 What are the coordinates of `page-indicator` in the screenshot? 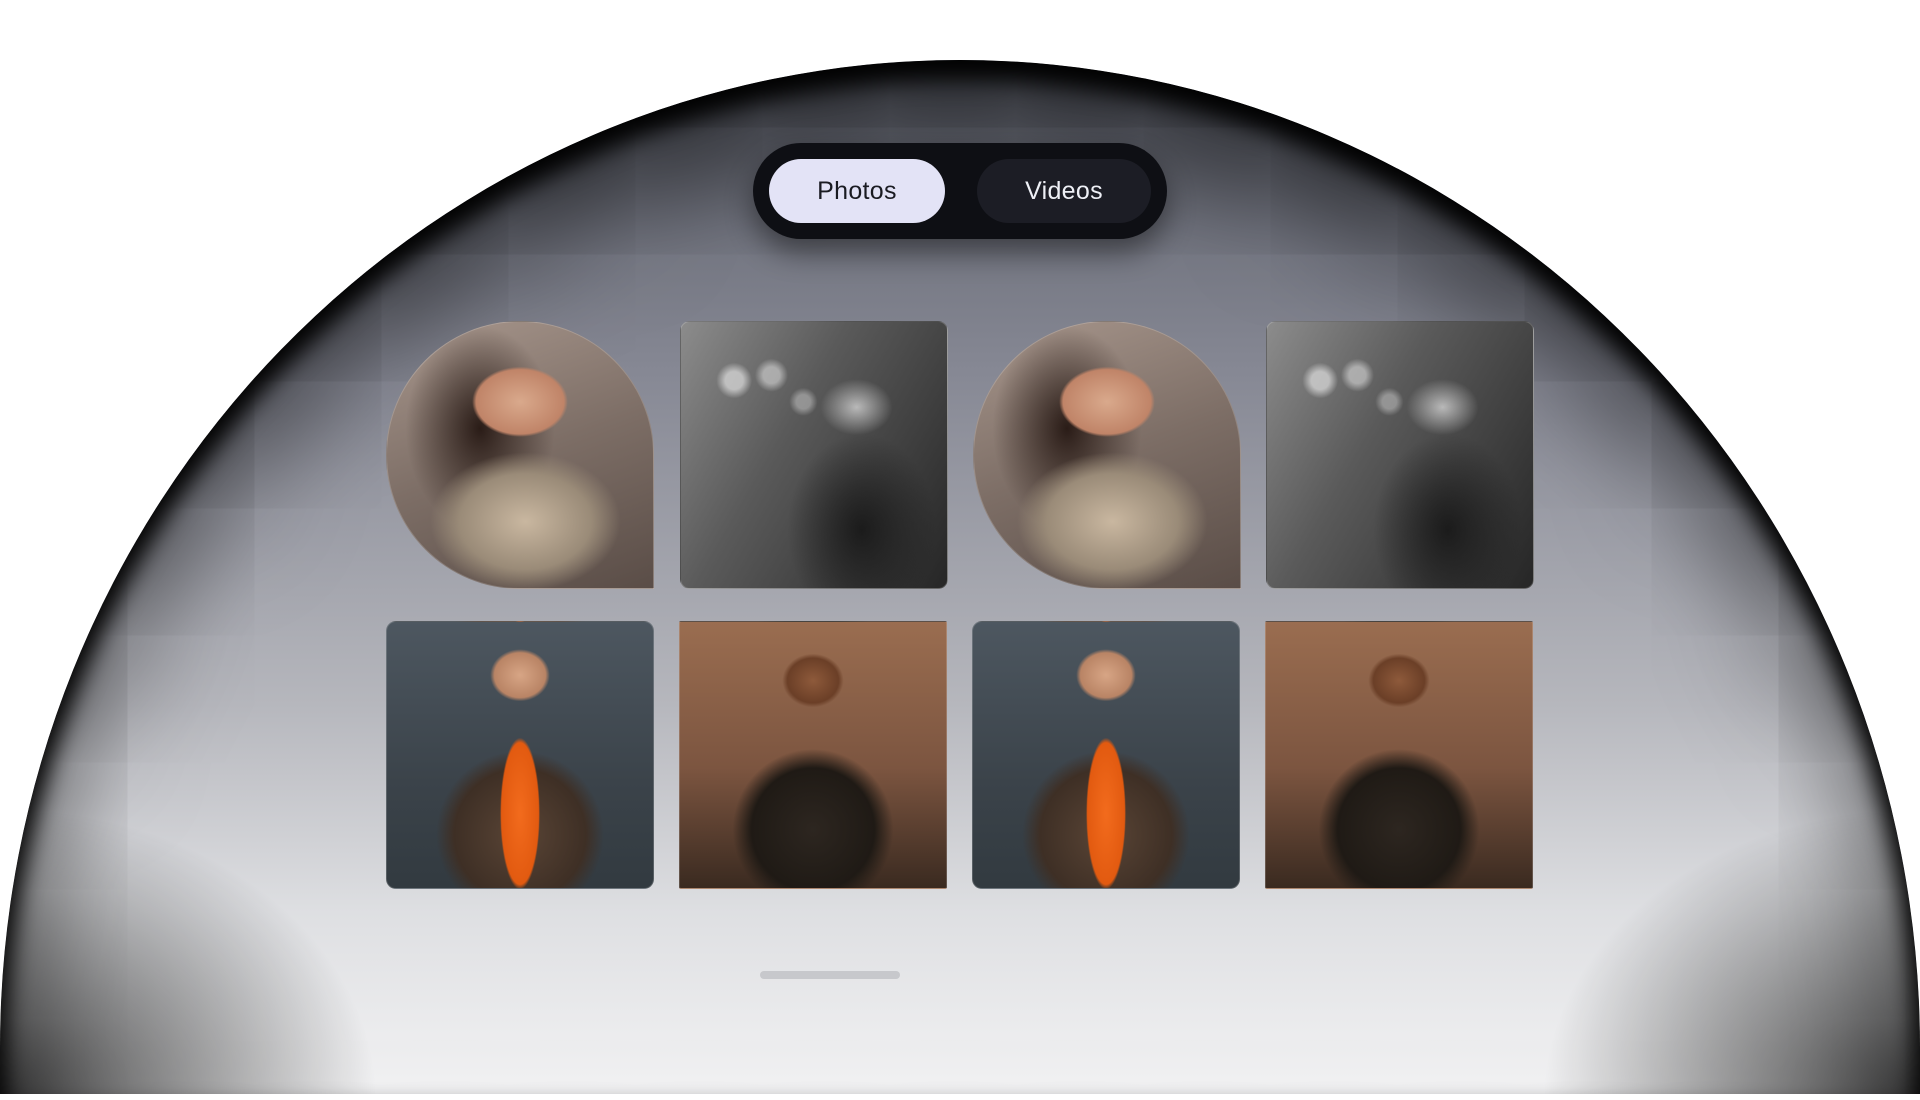 It's located at (830, 975).